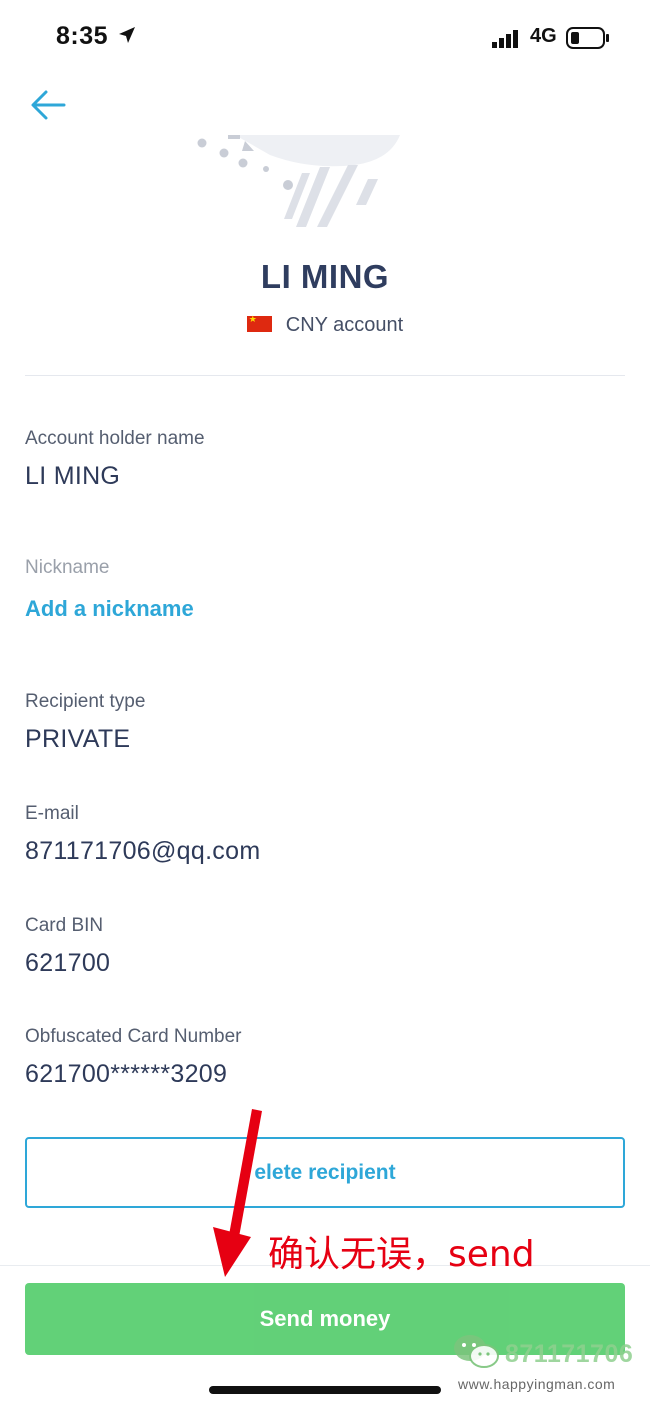 The image size is (650, 1407). What do you see at coordinates (67, 567) in the screenshot?
I see `nickname-label: Nickname` at bounding box center [67, 567].